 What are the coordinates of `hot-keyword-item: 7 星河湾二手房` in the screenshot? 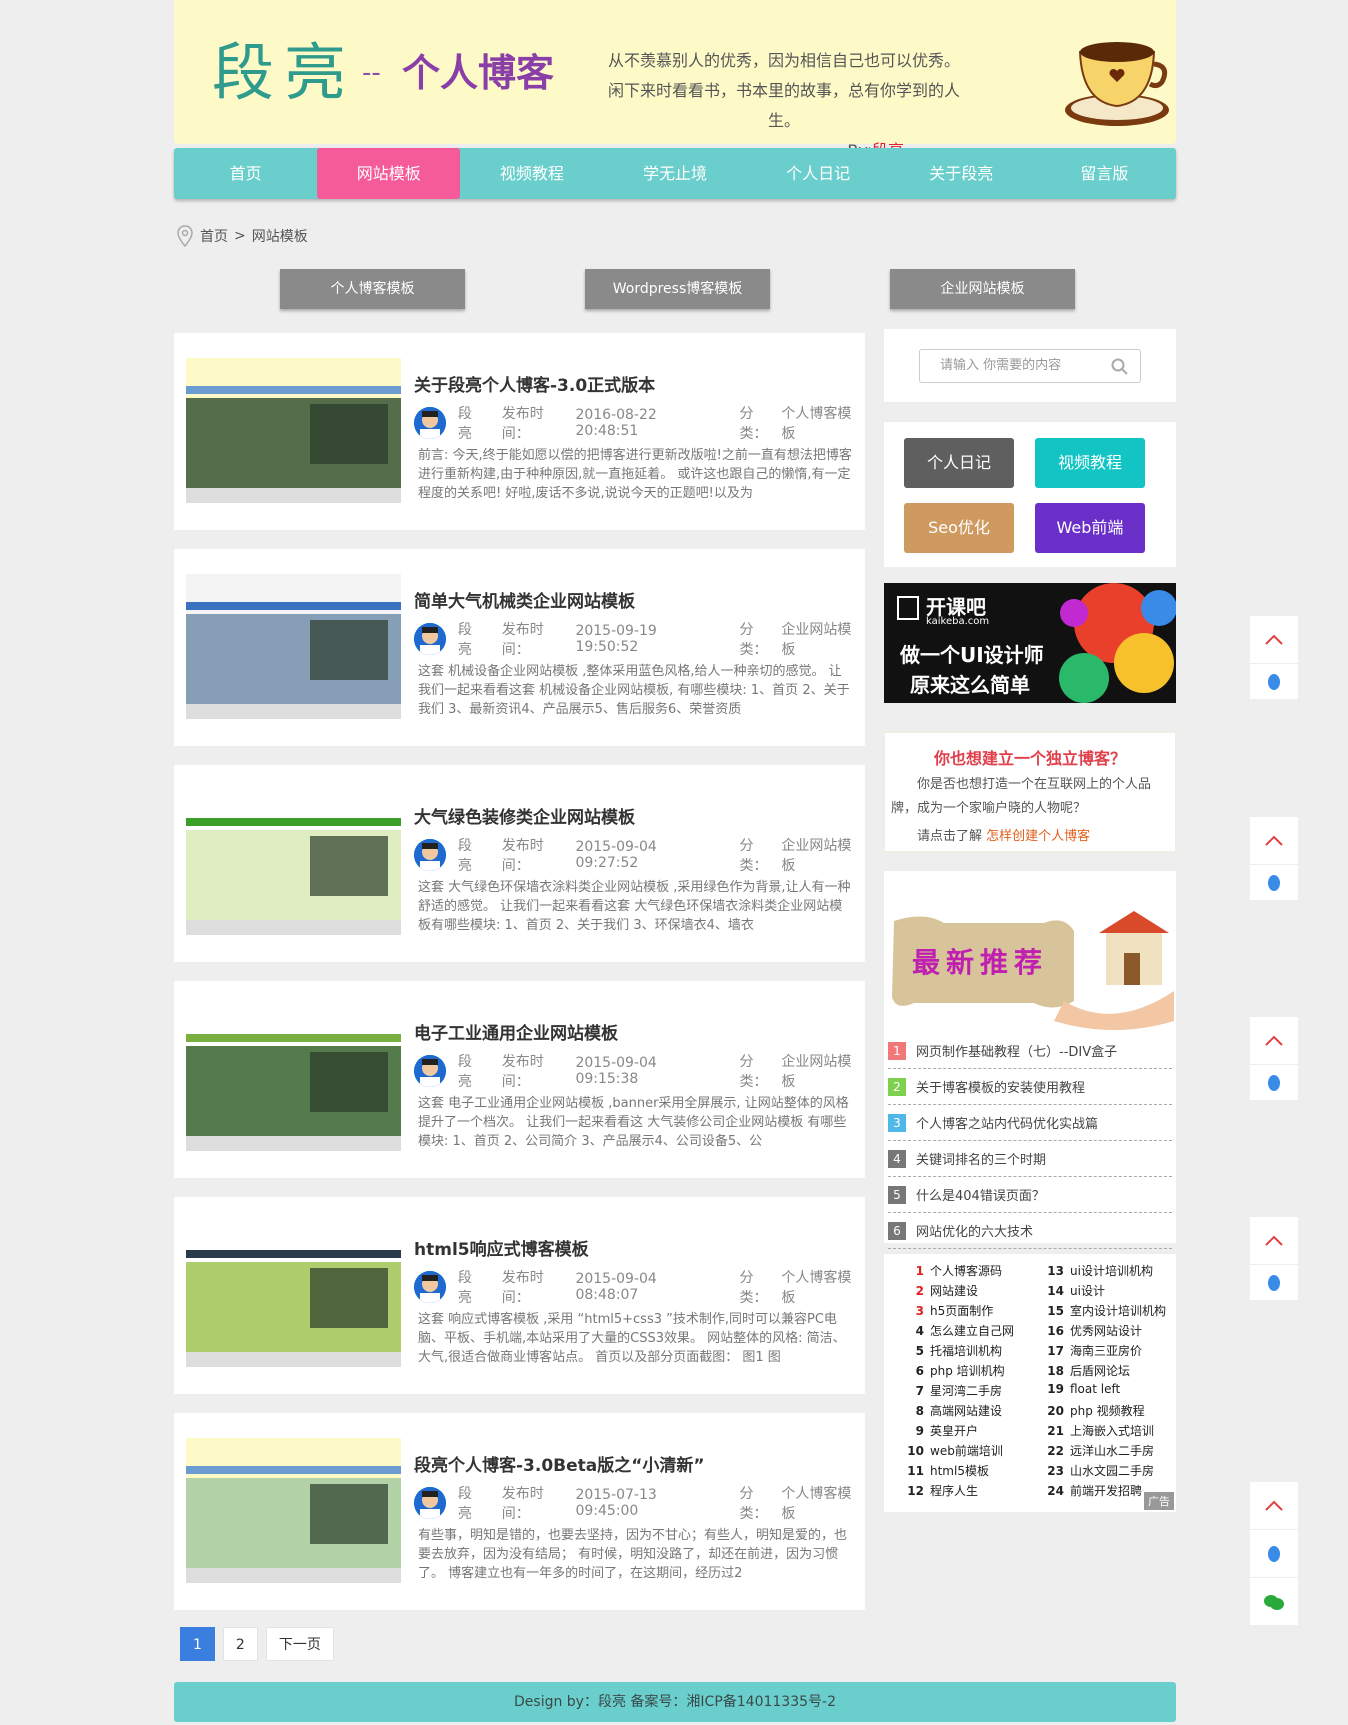 It's located at (974, 1392).